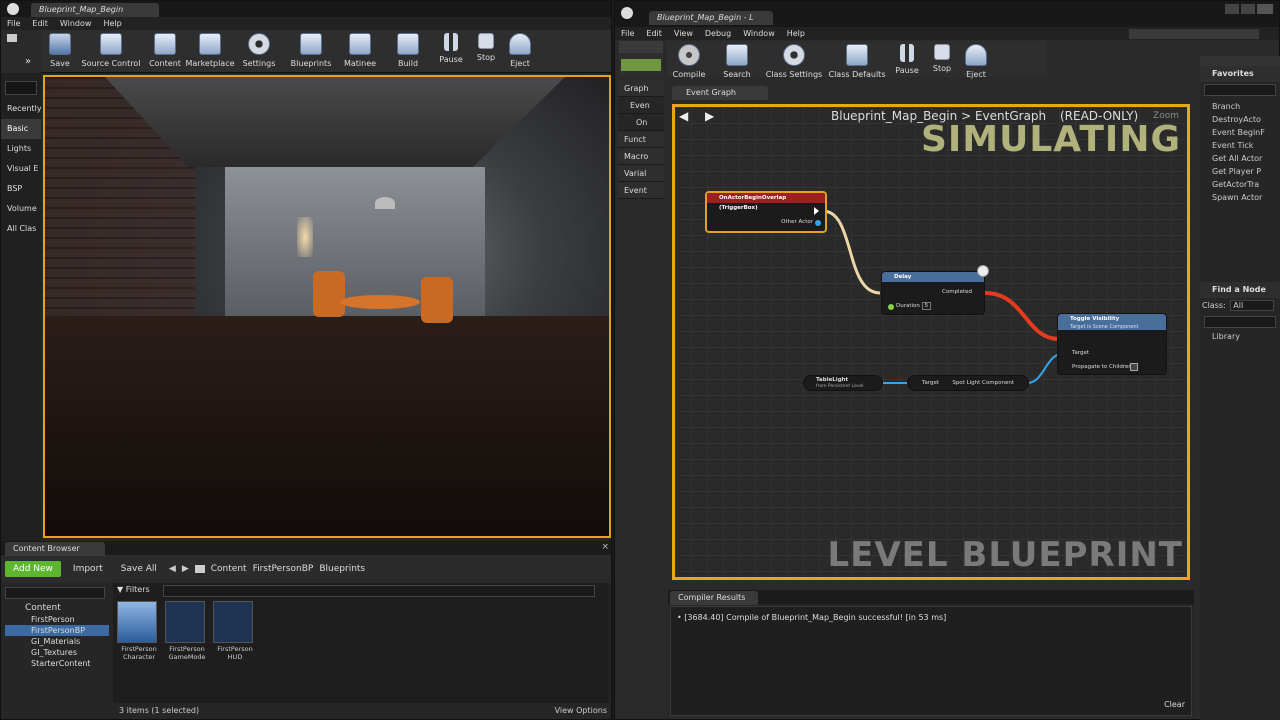 The width and height of the screenshot is (1280, 720). I want to click on object-pin, so click(818, 223).